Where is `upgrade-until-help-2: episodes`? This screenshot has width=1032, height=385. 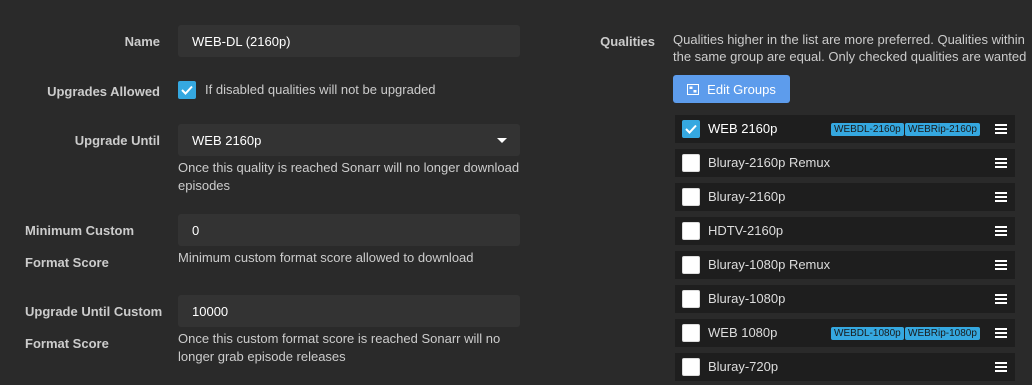
upgrade-until-help-2: episodes is located at coordinates (204, 185).